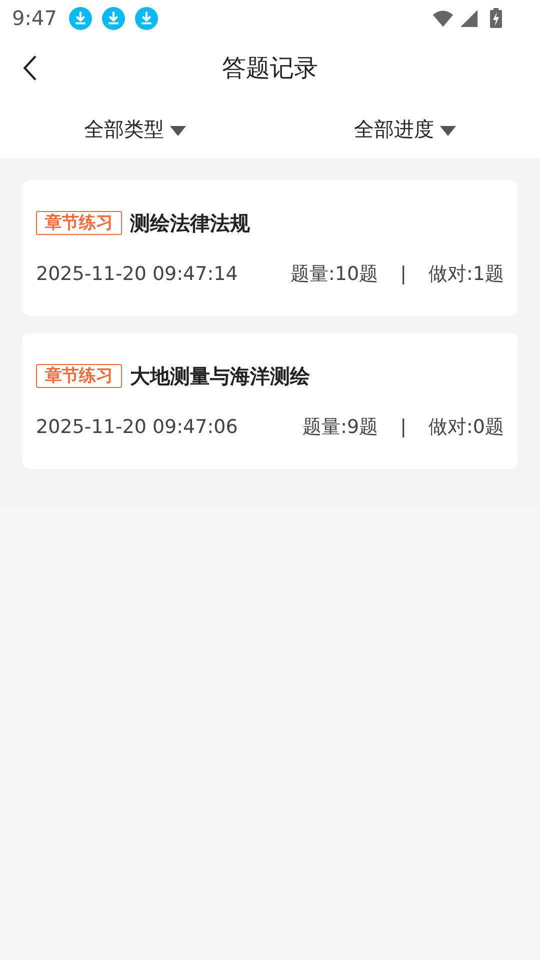  Describe the element at coordinates (270, 248) in the screenshot. I see `record-card: 章节练习 测绘法律法规 2025-11-20 09:47:14 题量:10题 | 做对:1题` at that location.